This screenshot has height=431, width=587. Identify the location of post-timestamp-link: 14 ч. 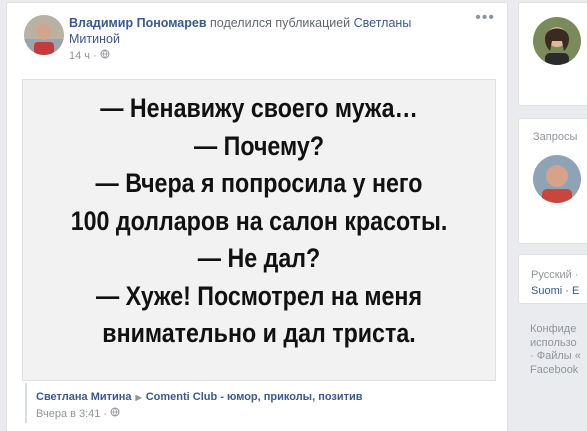
(79, 56).